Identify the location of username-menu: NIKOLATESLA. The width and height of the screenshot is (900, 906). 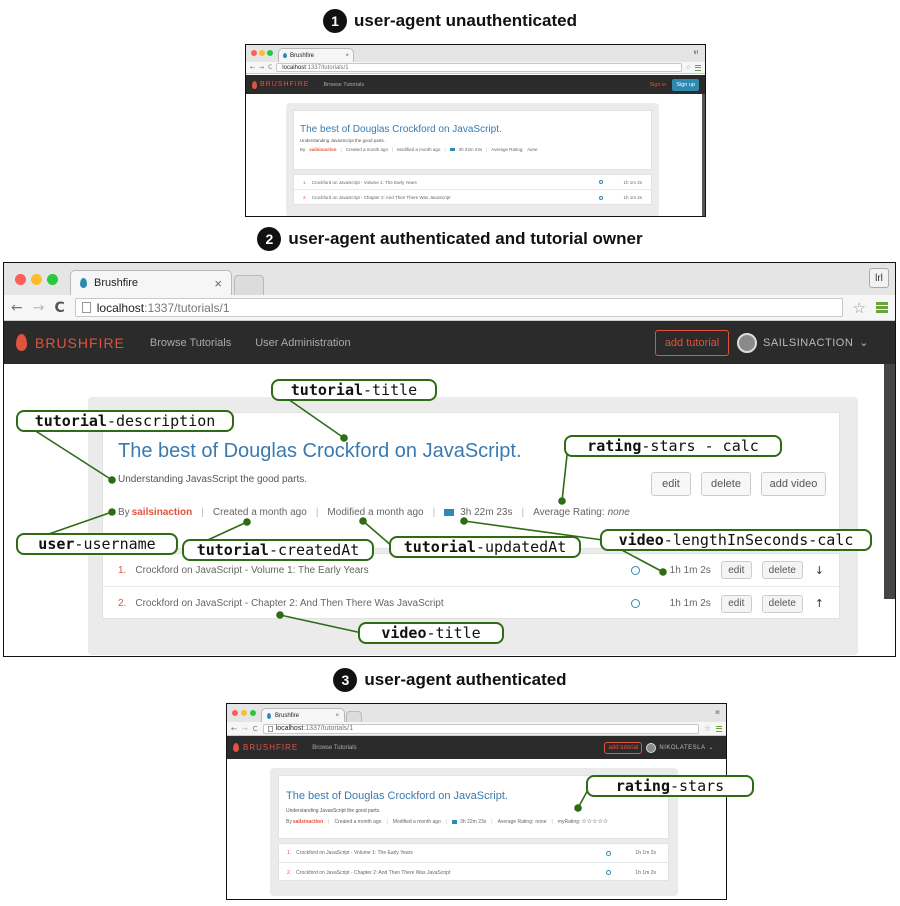
(682, 748).